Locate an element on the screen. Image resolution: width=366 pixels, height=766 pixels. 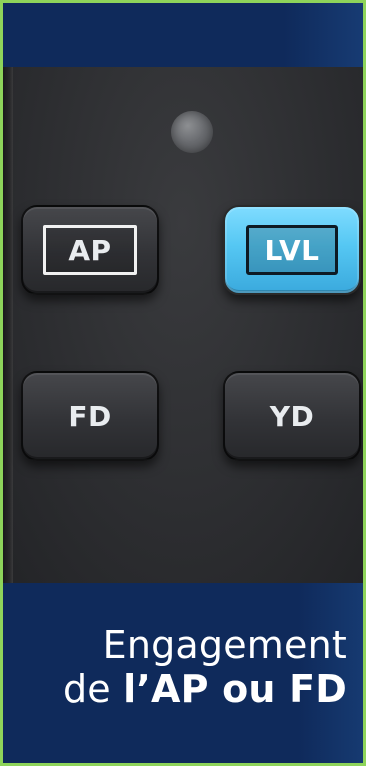
fd-button: FD is located at coordinates (90, 416).